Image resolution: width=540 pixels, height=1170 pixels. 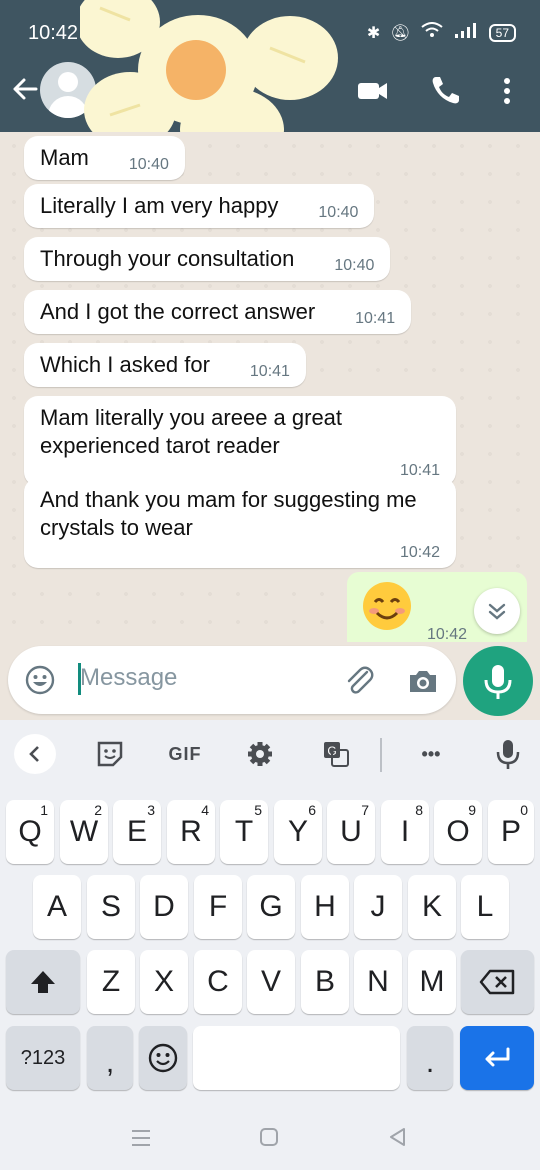 What do you see at coordinates (431, 754) in the screenshot?
I see `more-tools-button: •••` at bounding box center [431, 754].